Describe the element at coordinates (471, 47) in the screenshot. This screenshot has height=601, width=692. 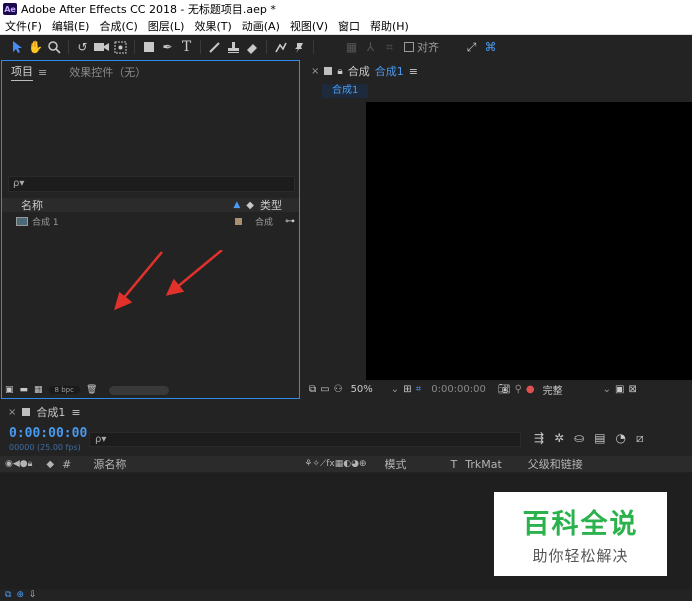
I see `snap-icon: ⤢` at that location.